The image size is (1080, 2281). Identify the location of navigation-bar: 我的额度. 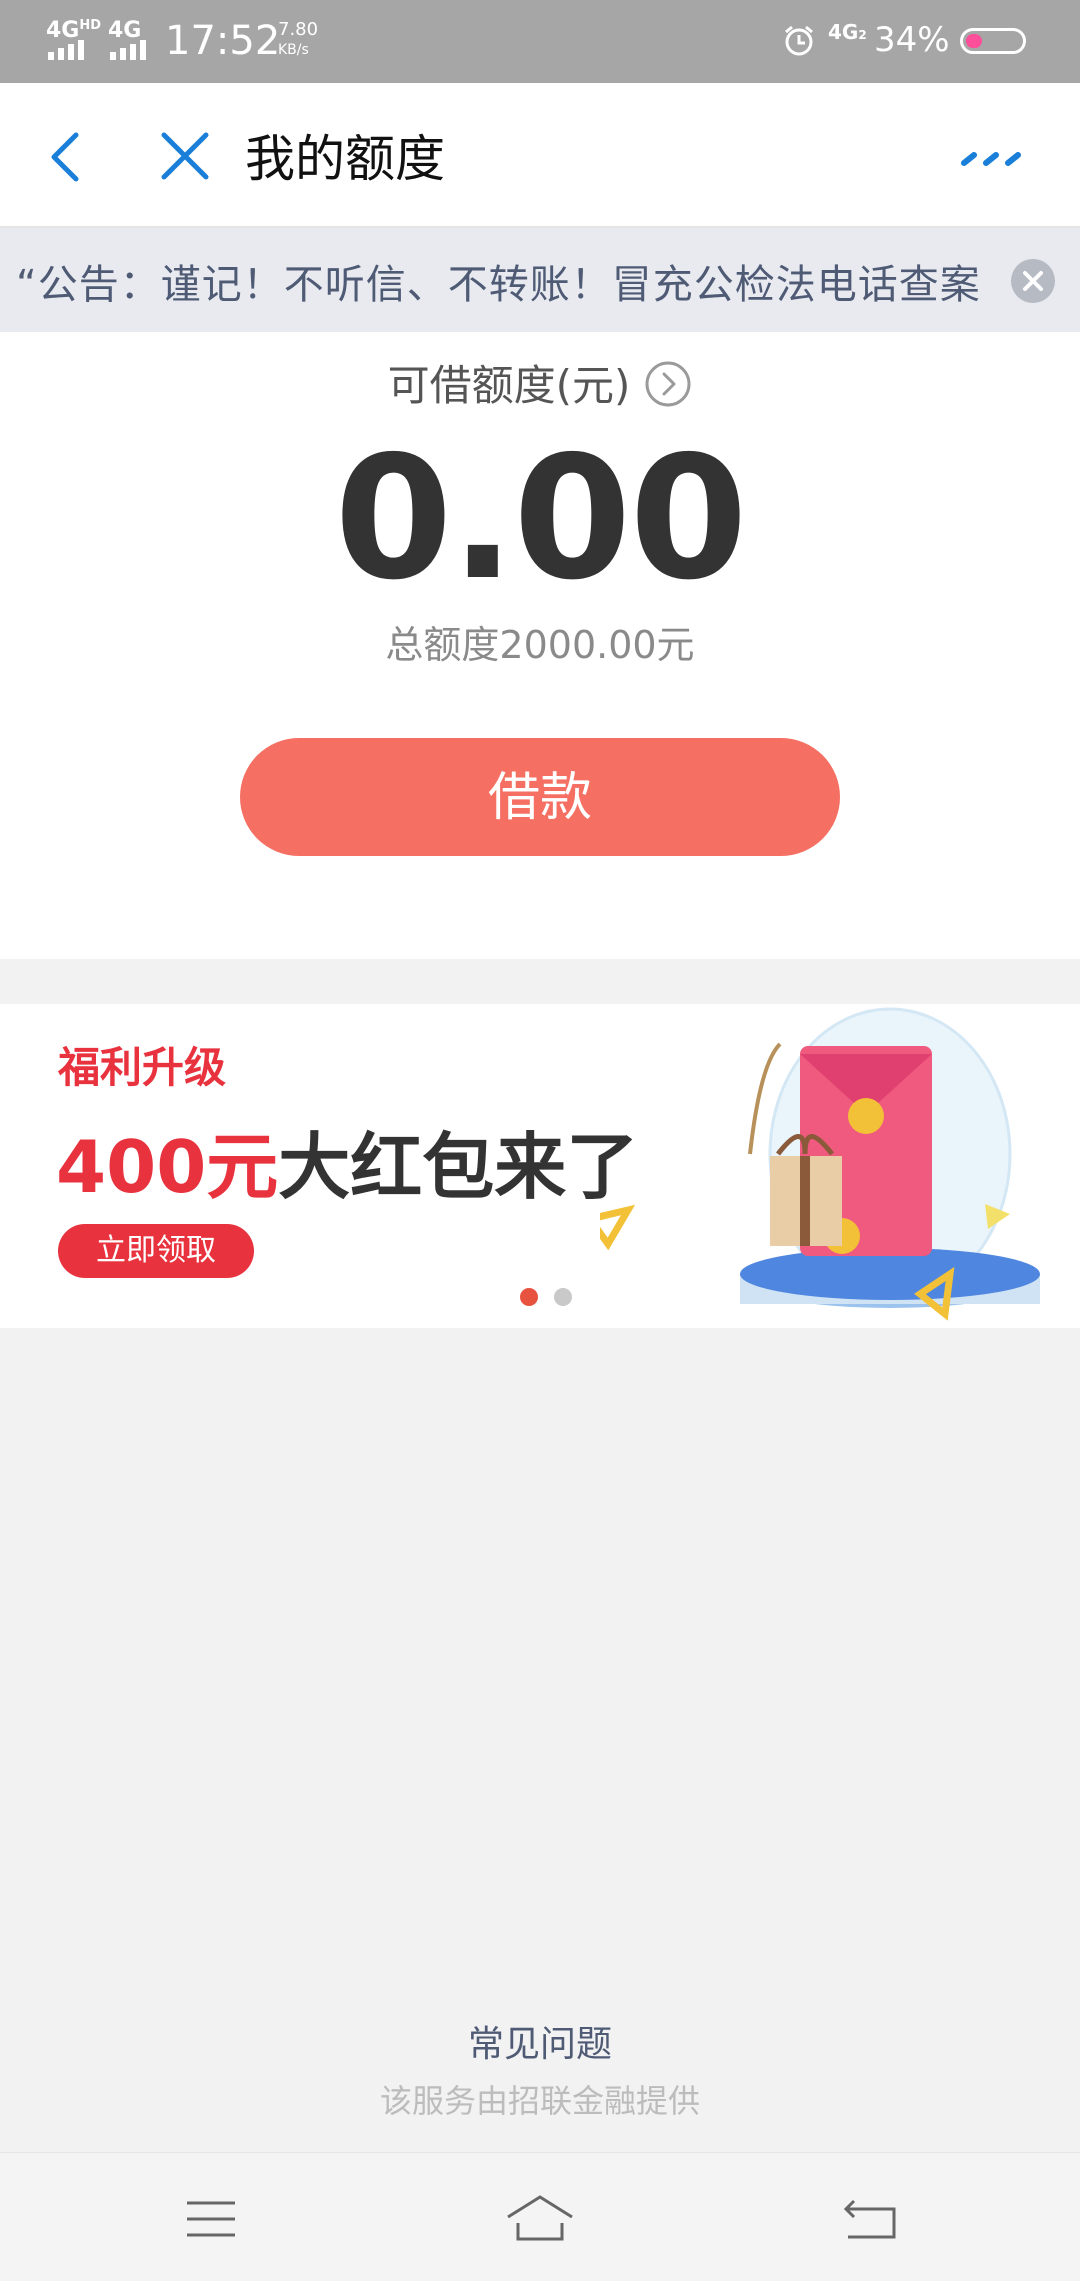
(540, 155).